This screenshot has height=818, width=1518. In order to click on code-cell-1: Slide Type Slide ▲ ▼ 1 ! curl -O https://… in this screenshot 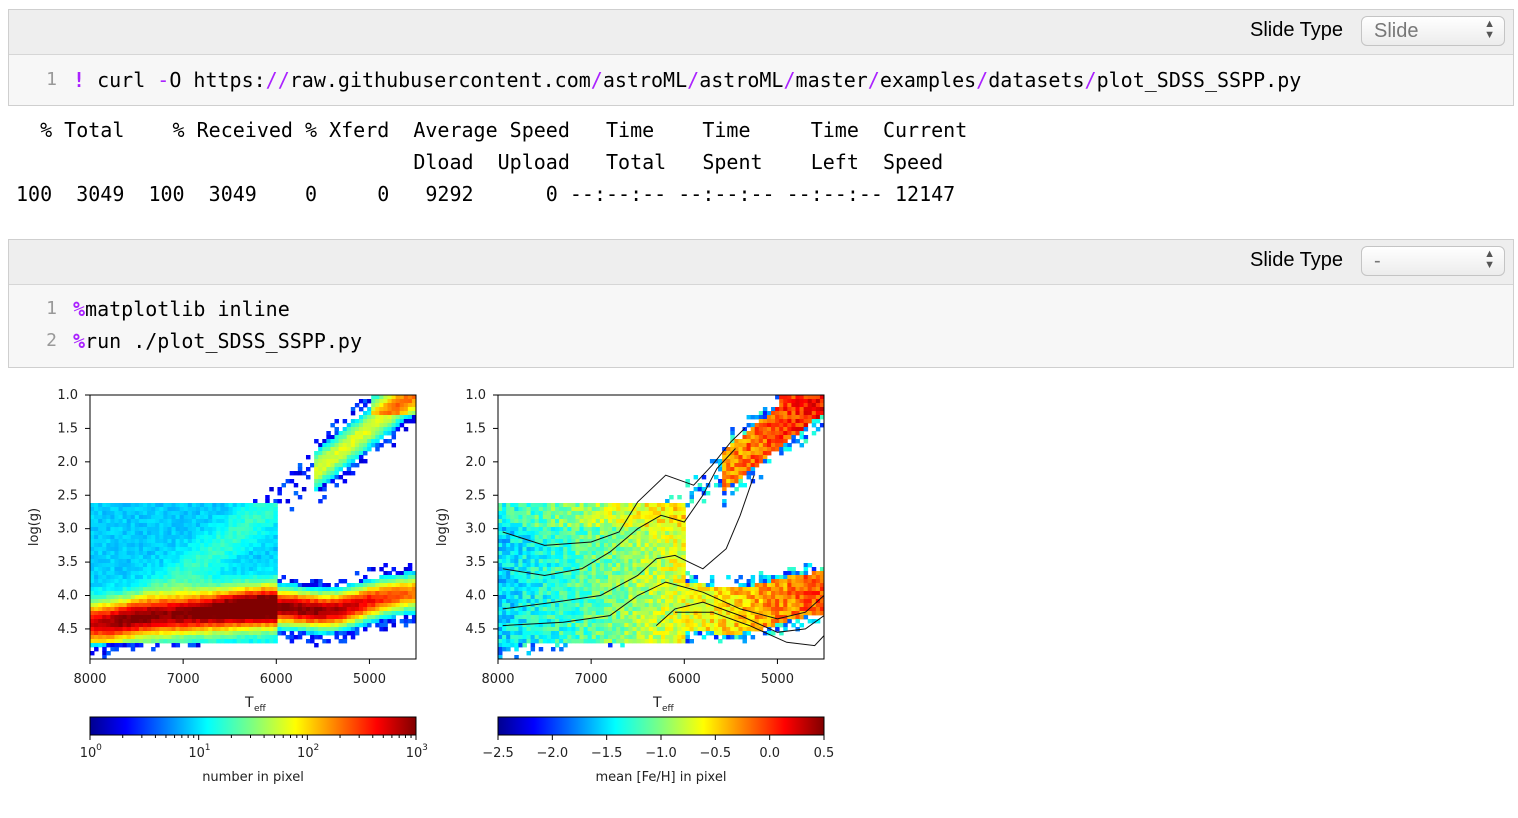, I will do `click(761, 57)`.